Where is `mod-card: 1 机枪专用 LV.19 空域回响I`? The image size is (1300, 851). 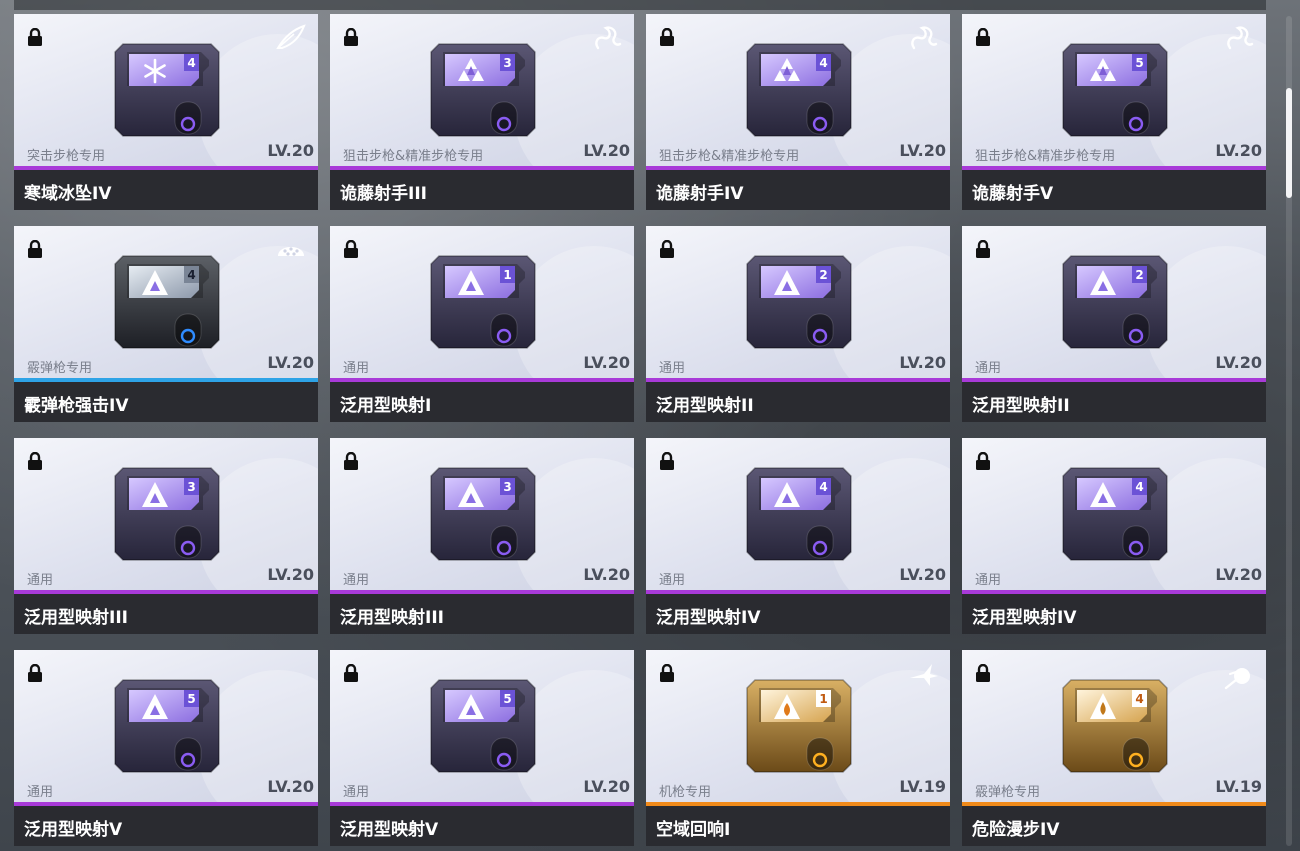 mod-card: 1 机枪专用 LV.19 空域回响I is located at coordinates (798, 748).